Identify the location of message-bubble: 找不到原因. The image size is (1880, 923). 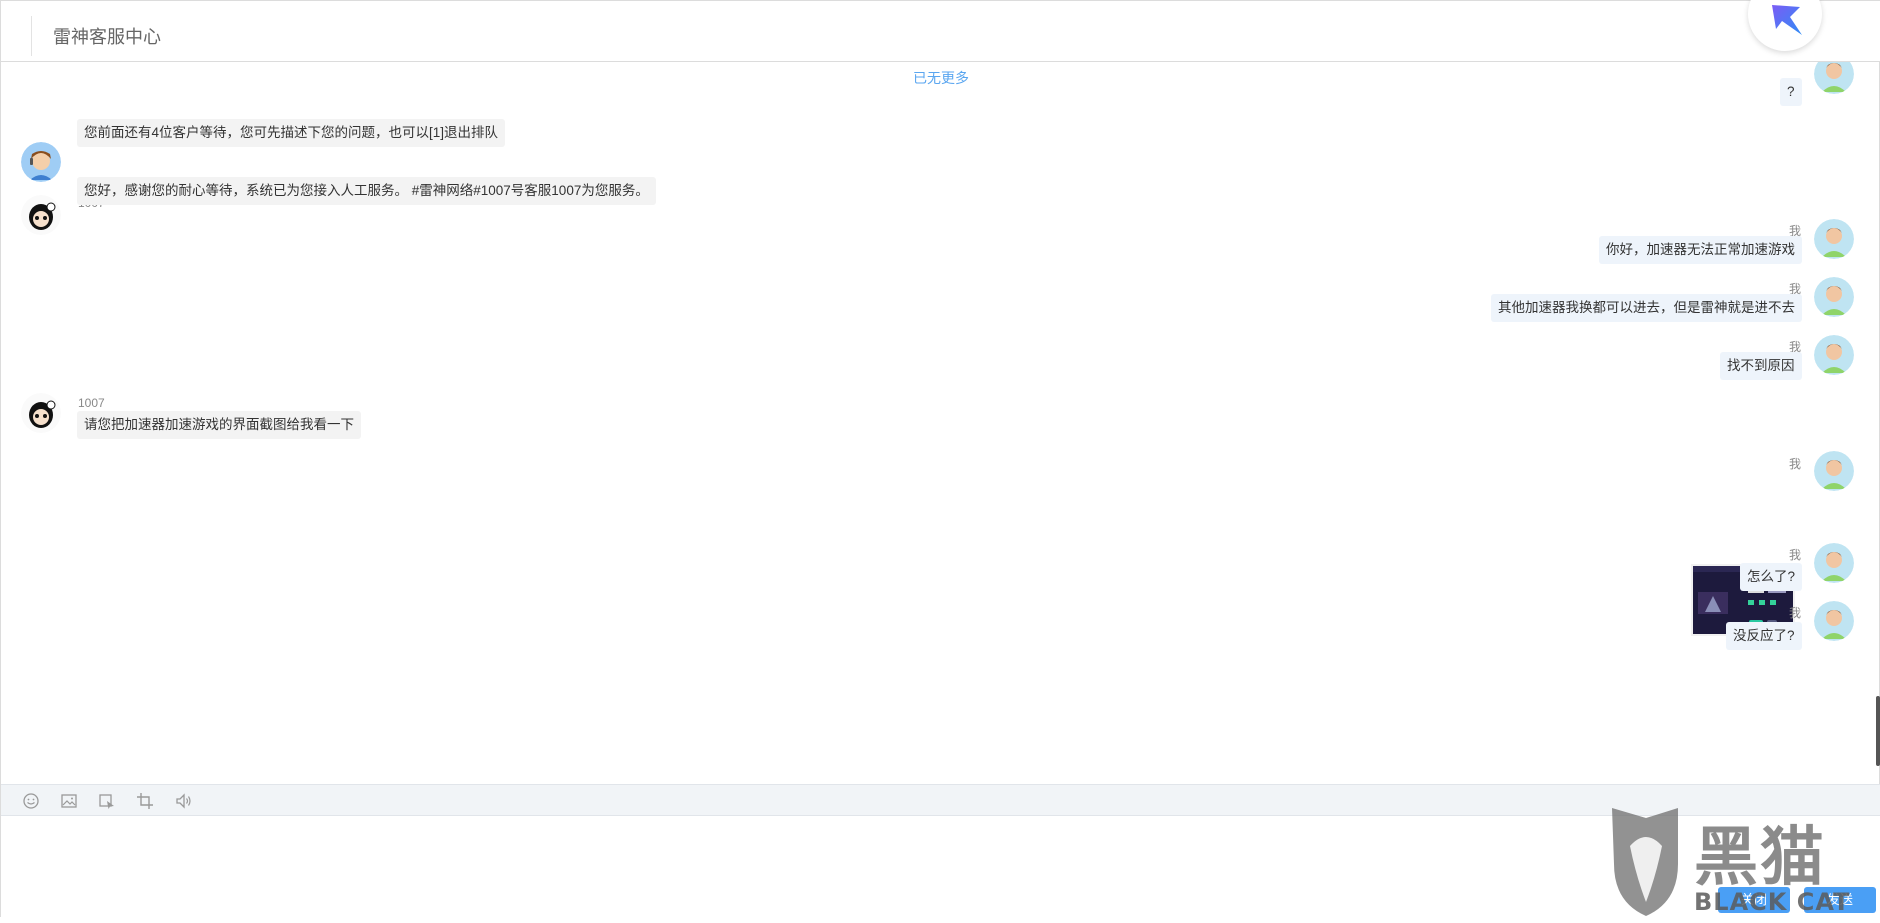
(1761, 366).